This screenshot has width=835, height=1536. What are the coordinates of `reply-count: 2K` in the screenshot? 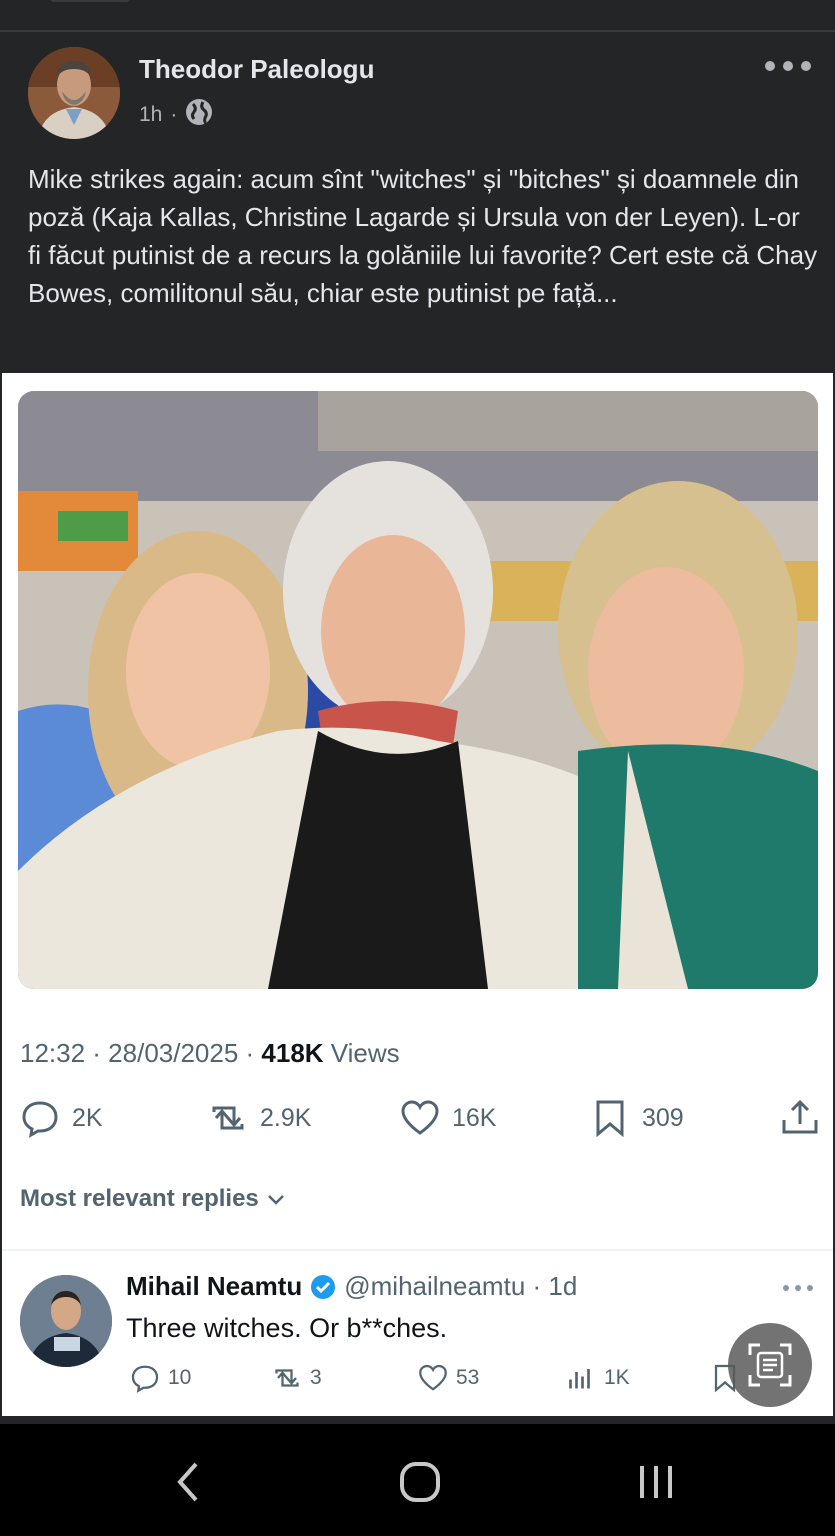 It's located at (87, 1117).